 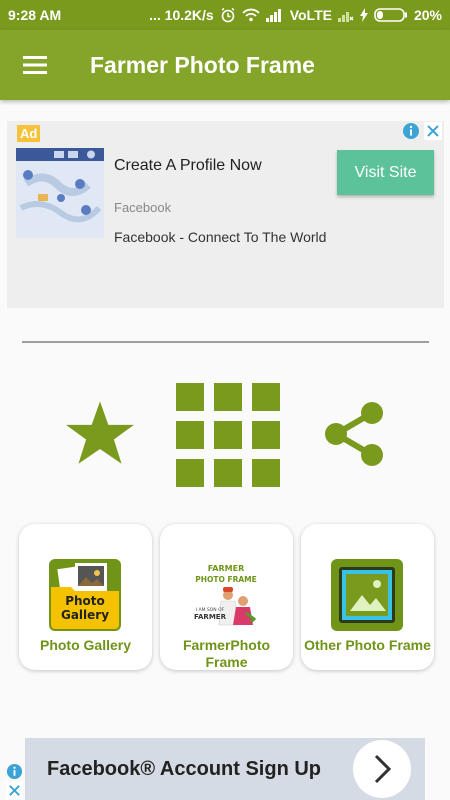 I want to click on more-apps-button, so click(x=228, y=435).